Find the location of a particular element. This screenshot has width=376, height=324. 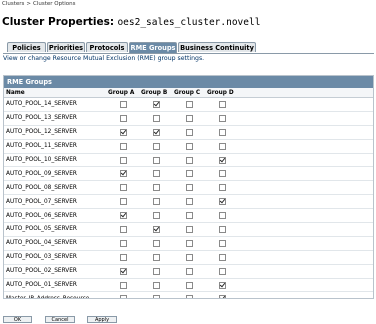

column-header-group-a: Group A is located at coordinates (122, 93).